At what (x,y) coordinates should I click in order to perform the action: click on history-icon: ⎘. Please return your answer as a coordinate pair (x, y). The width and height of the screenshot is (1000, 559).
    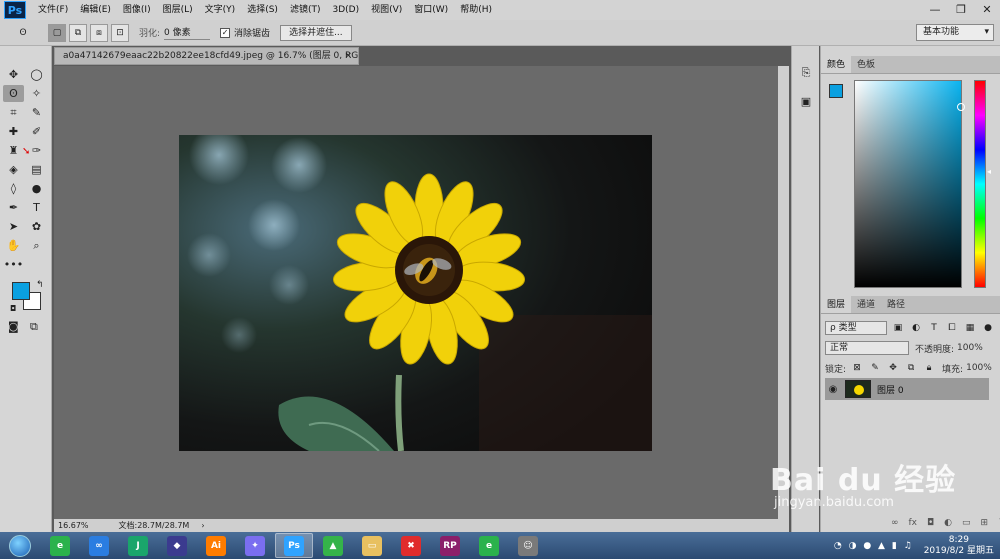
    Looking at the image, I should click on (806, 73).